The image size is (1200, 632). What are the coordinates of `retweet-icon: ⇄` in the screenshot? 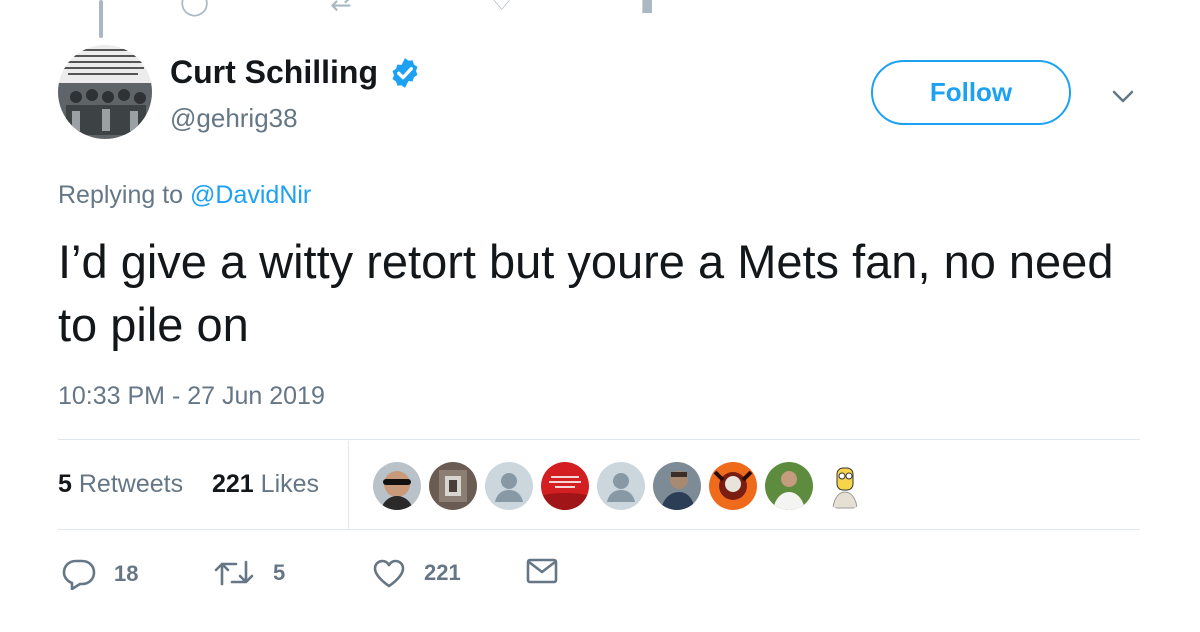 It's located at (341, 8).